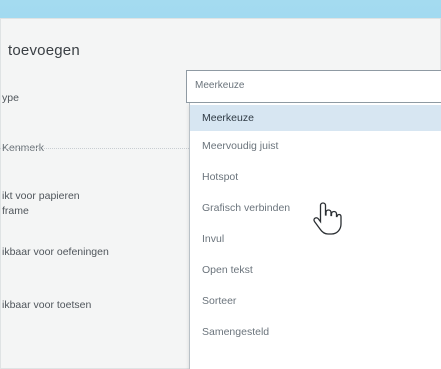  Describe the element at coordinates (327, 218) in the screenshot. I see `hand-pointer-icon` at that location.